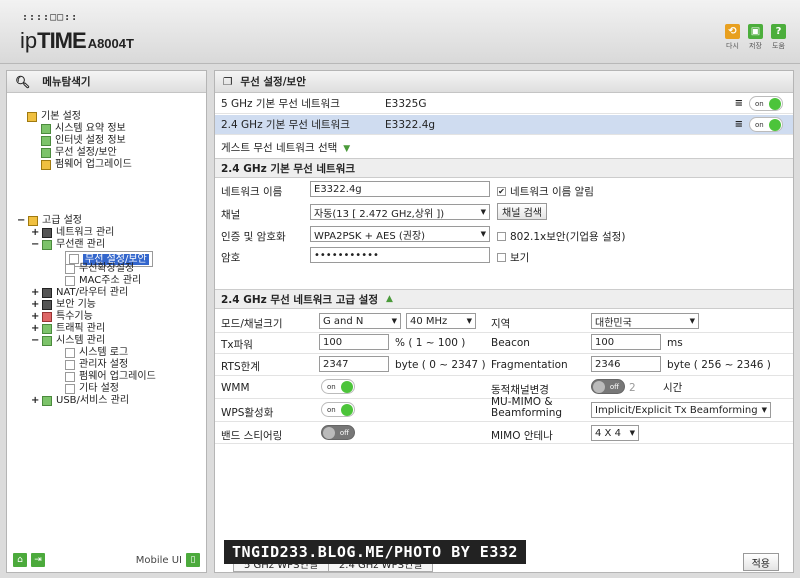 Image resolution: width=800 pixels, height=578 pixels. What do you see at coordinates (354, 342) in the screenshot?
I see `tx-power-input: 100` at bounding box center [354, 342].